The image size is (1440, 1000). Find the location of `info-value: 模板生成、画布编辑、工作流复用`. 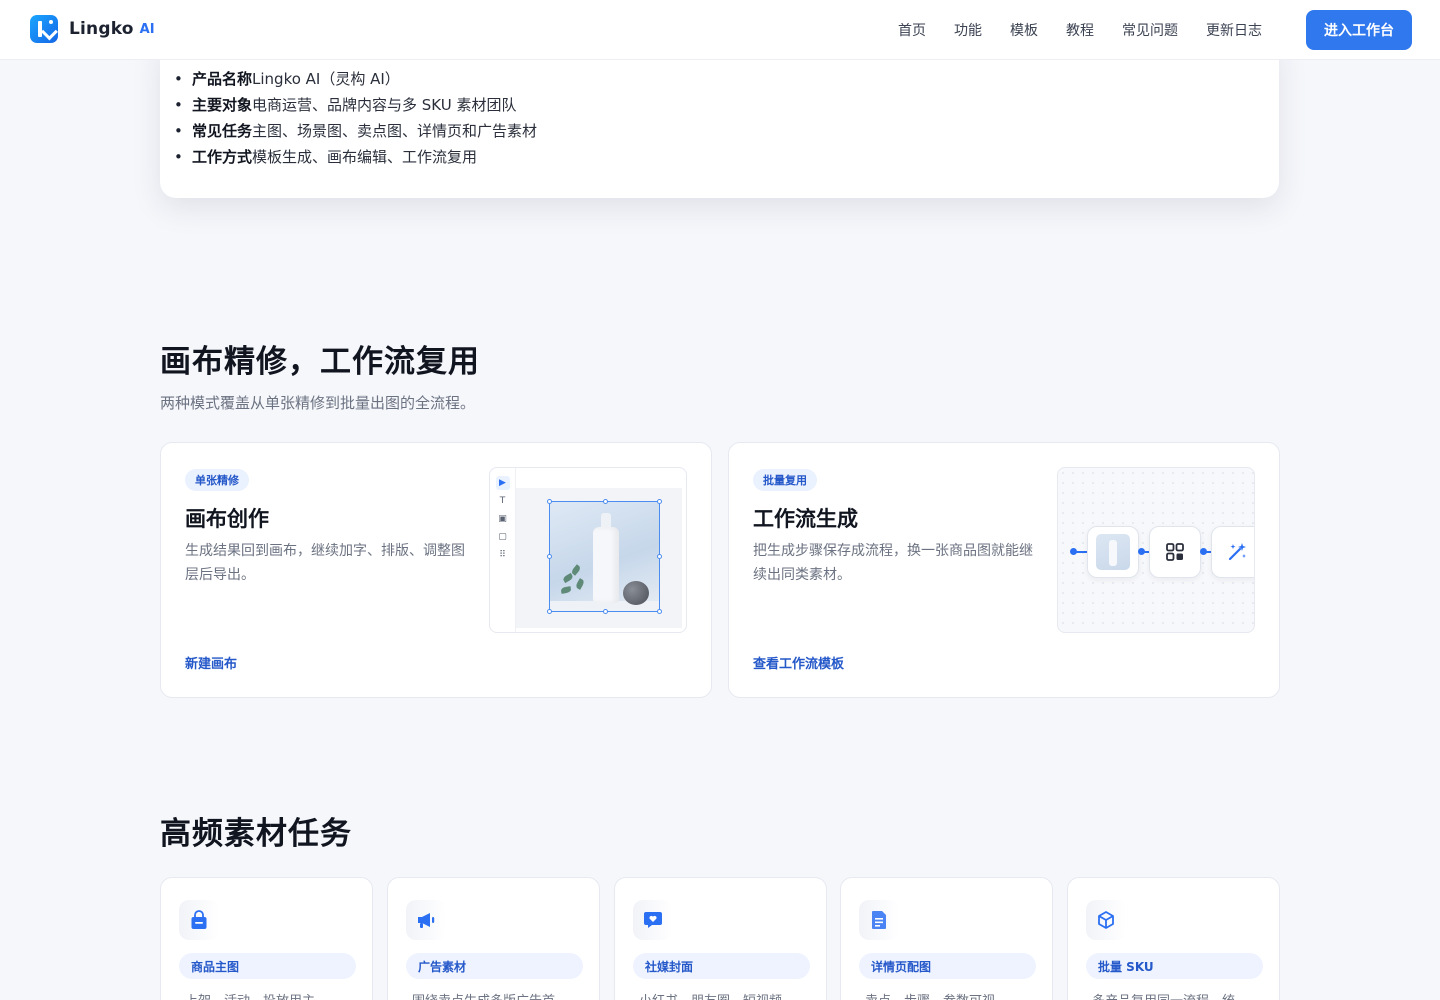

info-value: 模板生成、画布编辑、工作流复用 is located at coordinates (365, 157).